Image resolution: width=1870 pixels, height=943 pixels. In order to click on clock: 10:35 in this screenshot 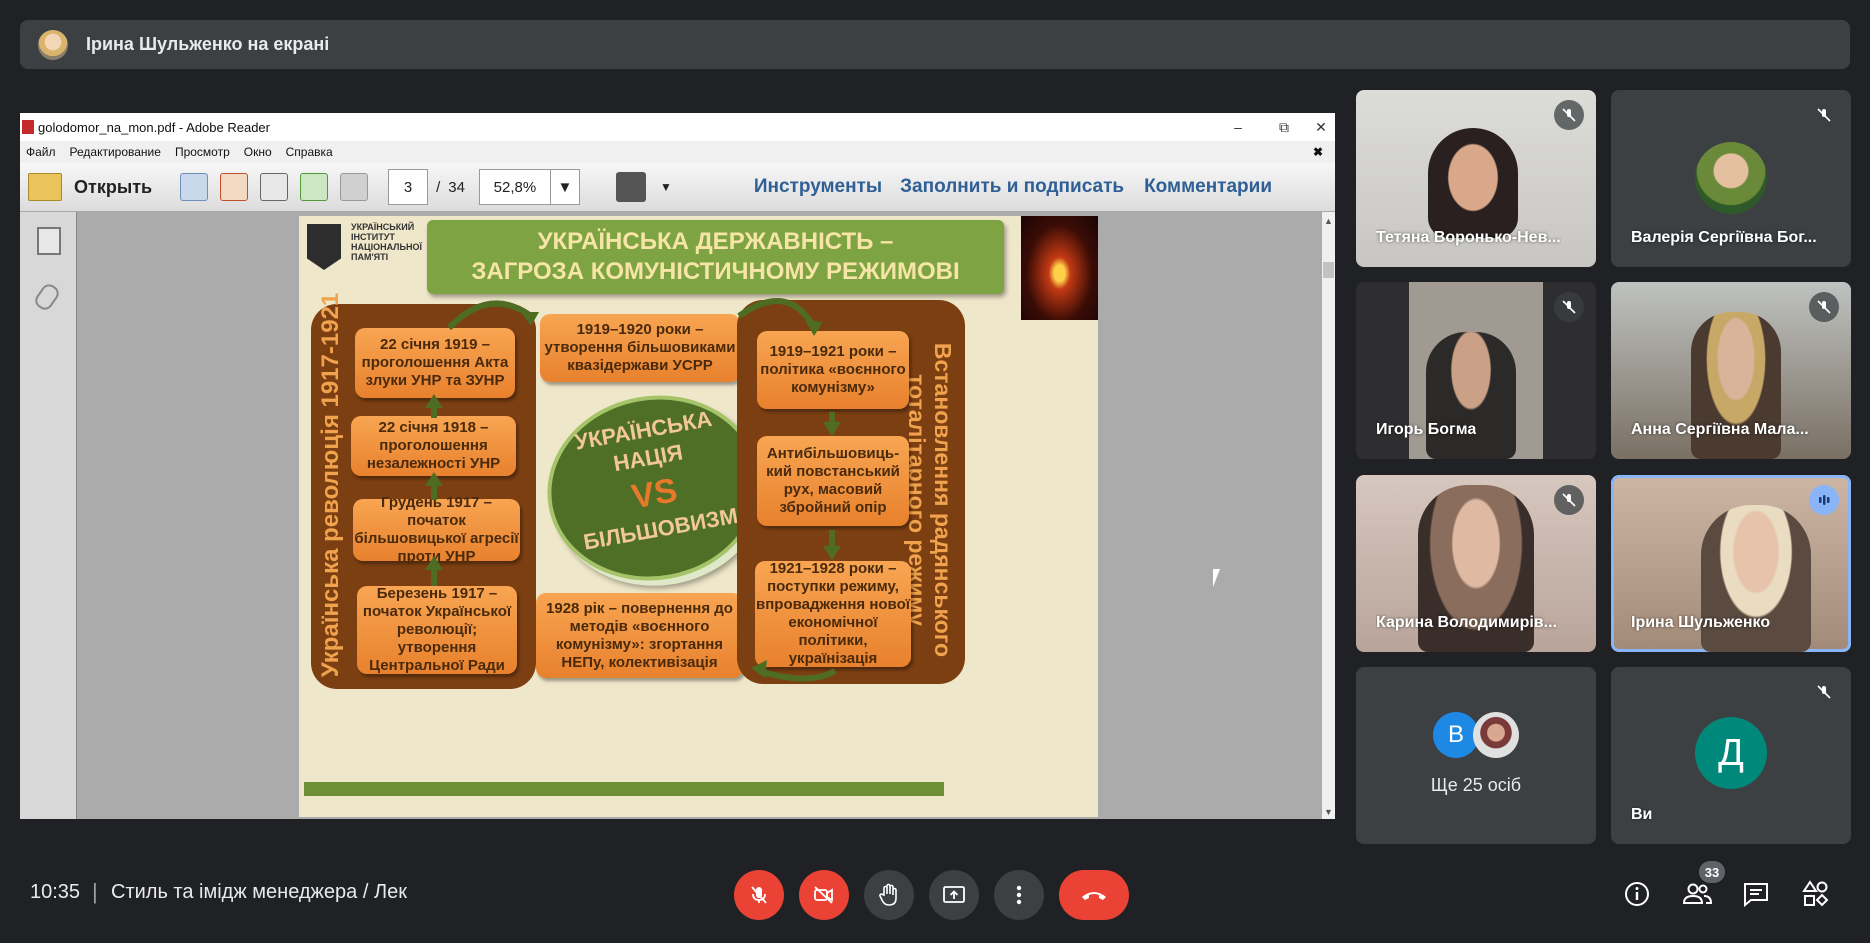, I will do `click(55, 892)`.